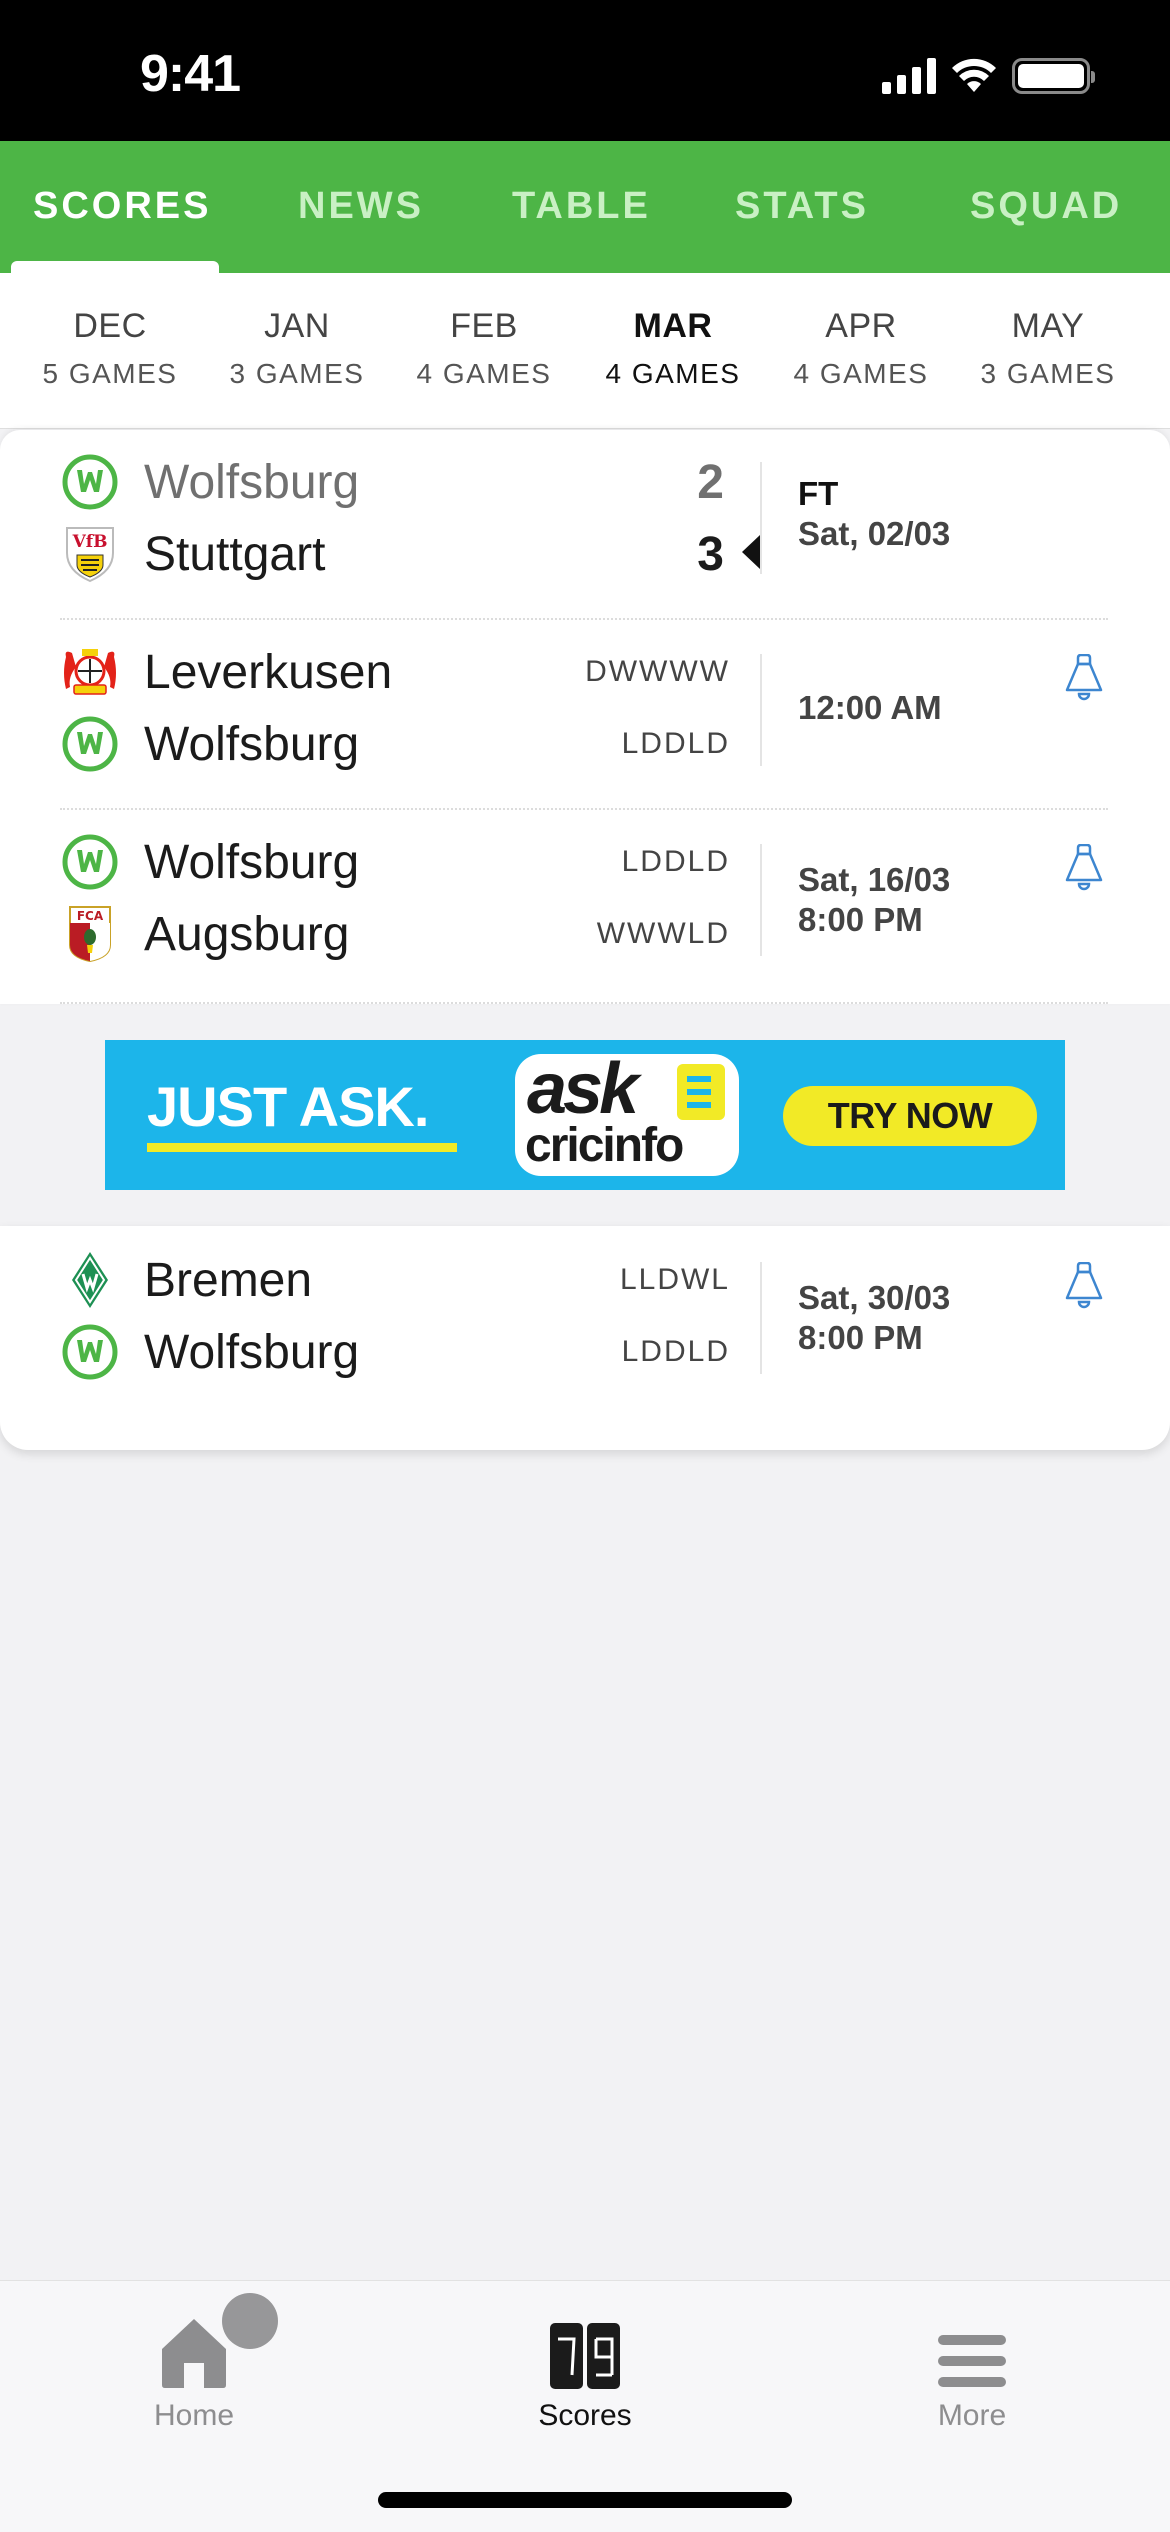  What do you see at coordinates (802, 206) in the screenshot?
I see `tab-stats: STATS` at bounding box center [802, 206].